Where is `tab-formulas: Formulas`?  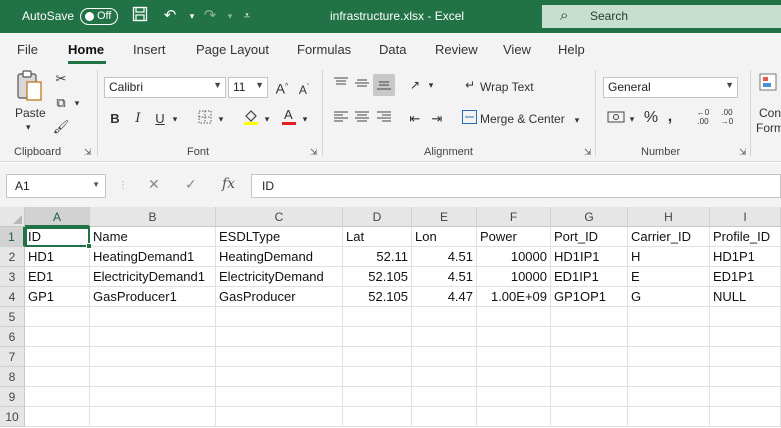 tab-formulas: Formulas is located at coordinates (324, 49).